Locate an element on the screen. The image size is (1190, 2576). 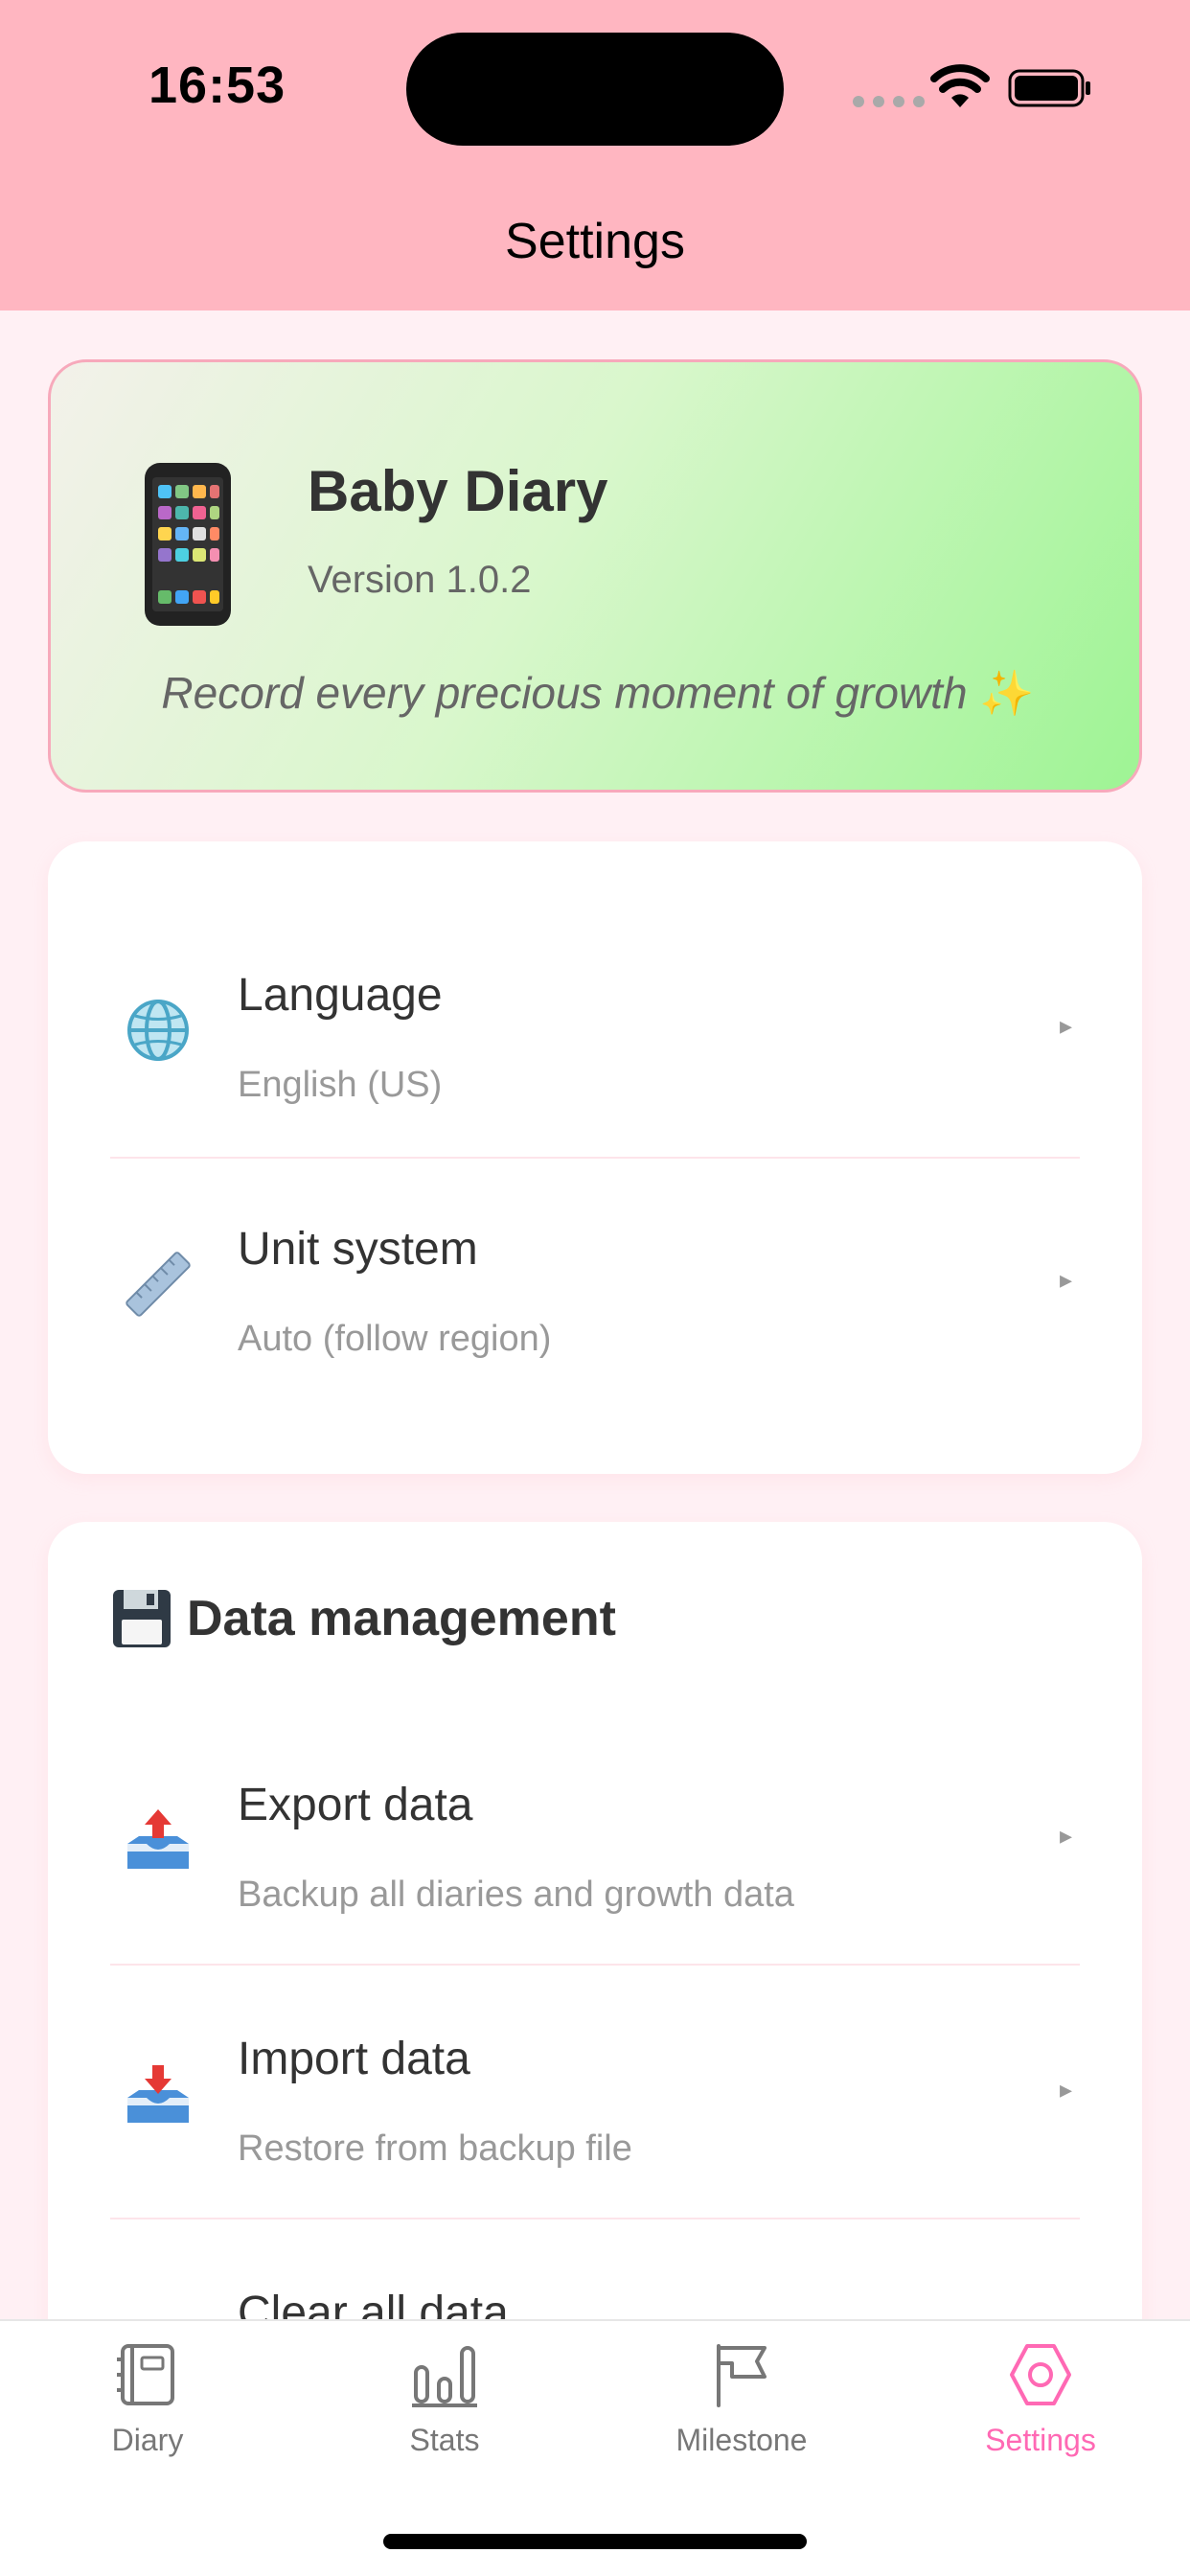
tab-milestone-label: Milestone is located at coordinates (742, 2440).